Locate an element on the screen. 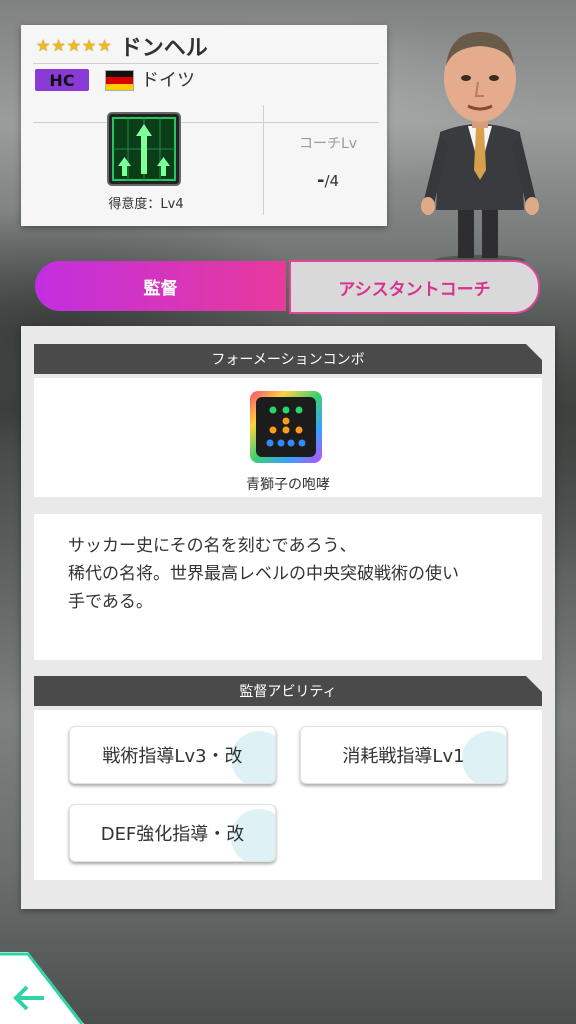 The width and height of the screenshot is (576, 1024). rarity-stars: ★ ★ ★ ★ ★ is located at coordinates (74, 46).